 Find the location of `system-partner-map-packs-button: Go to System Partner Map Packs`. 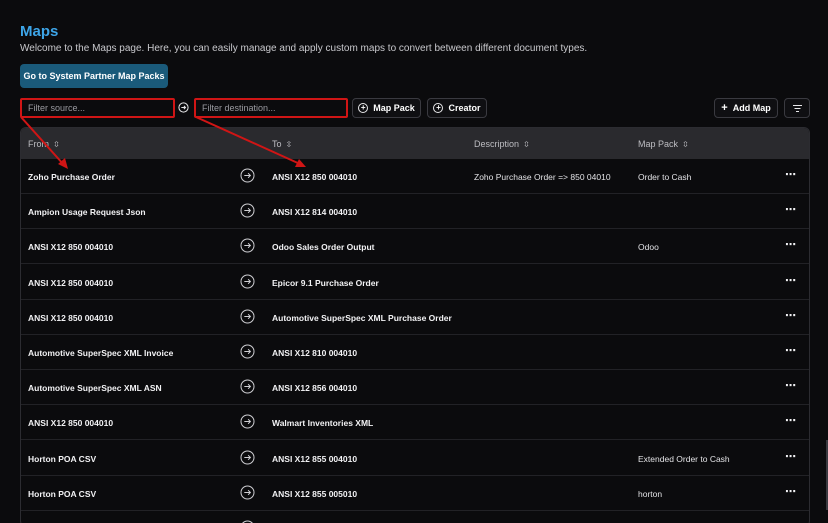

system-partner-map-packs-button: Go to System Partner Map Packs is located at coordinates (94, 76).